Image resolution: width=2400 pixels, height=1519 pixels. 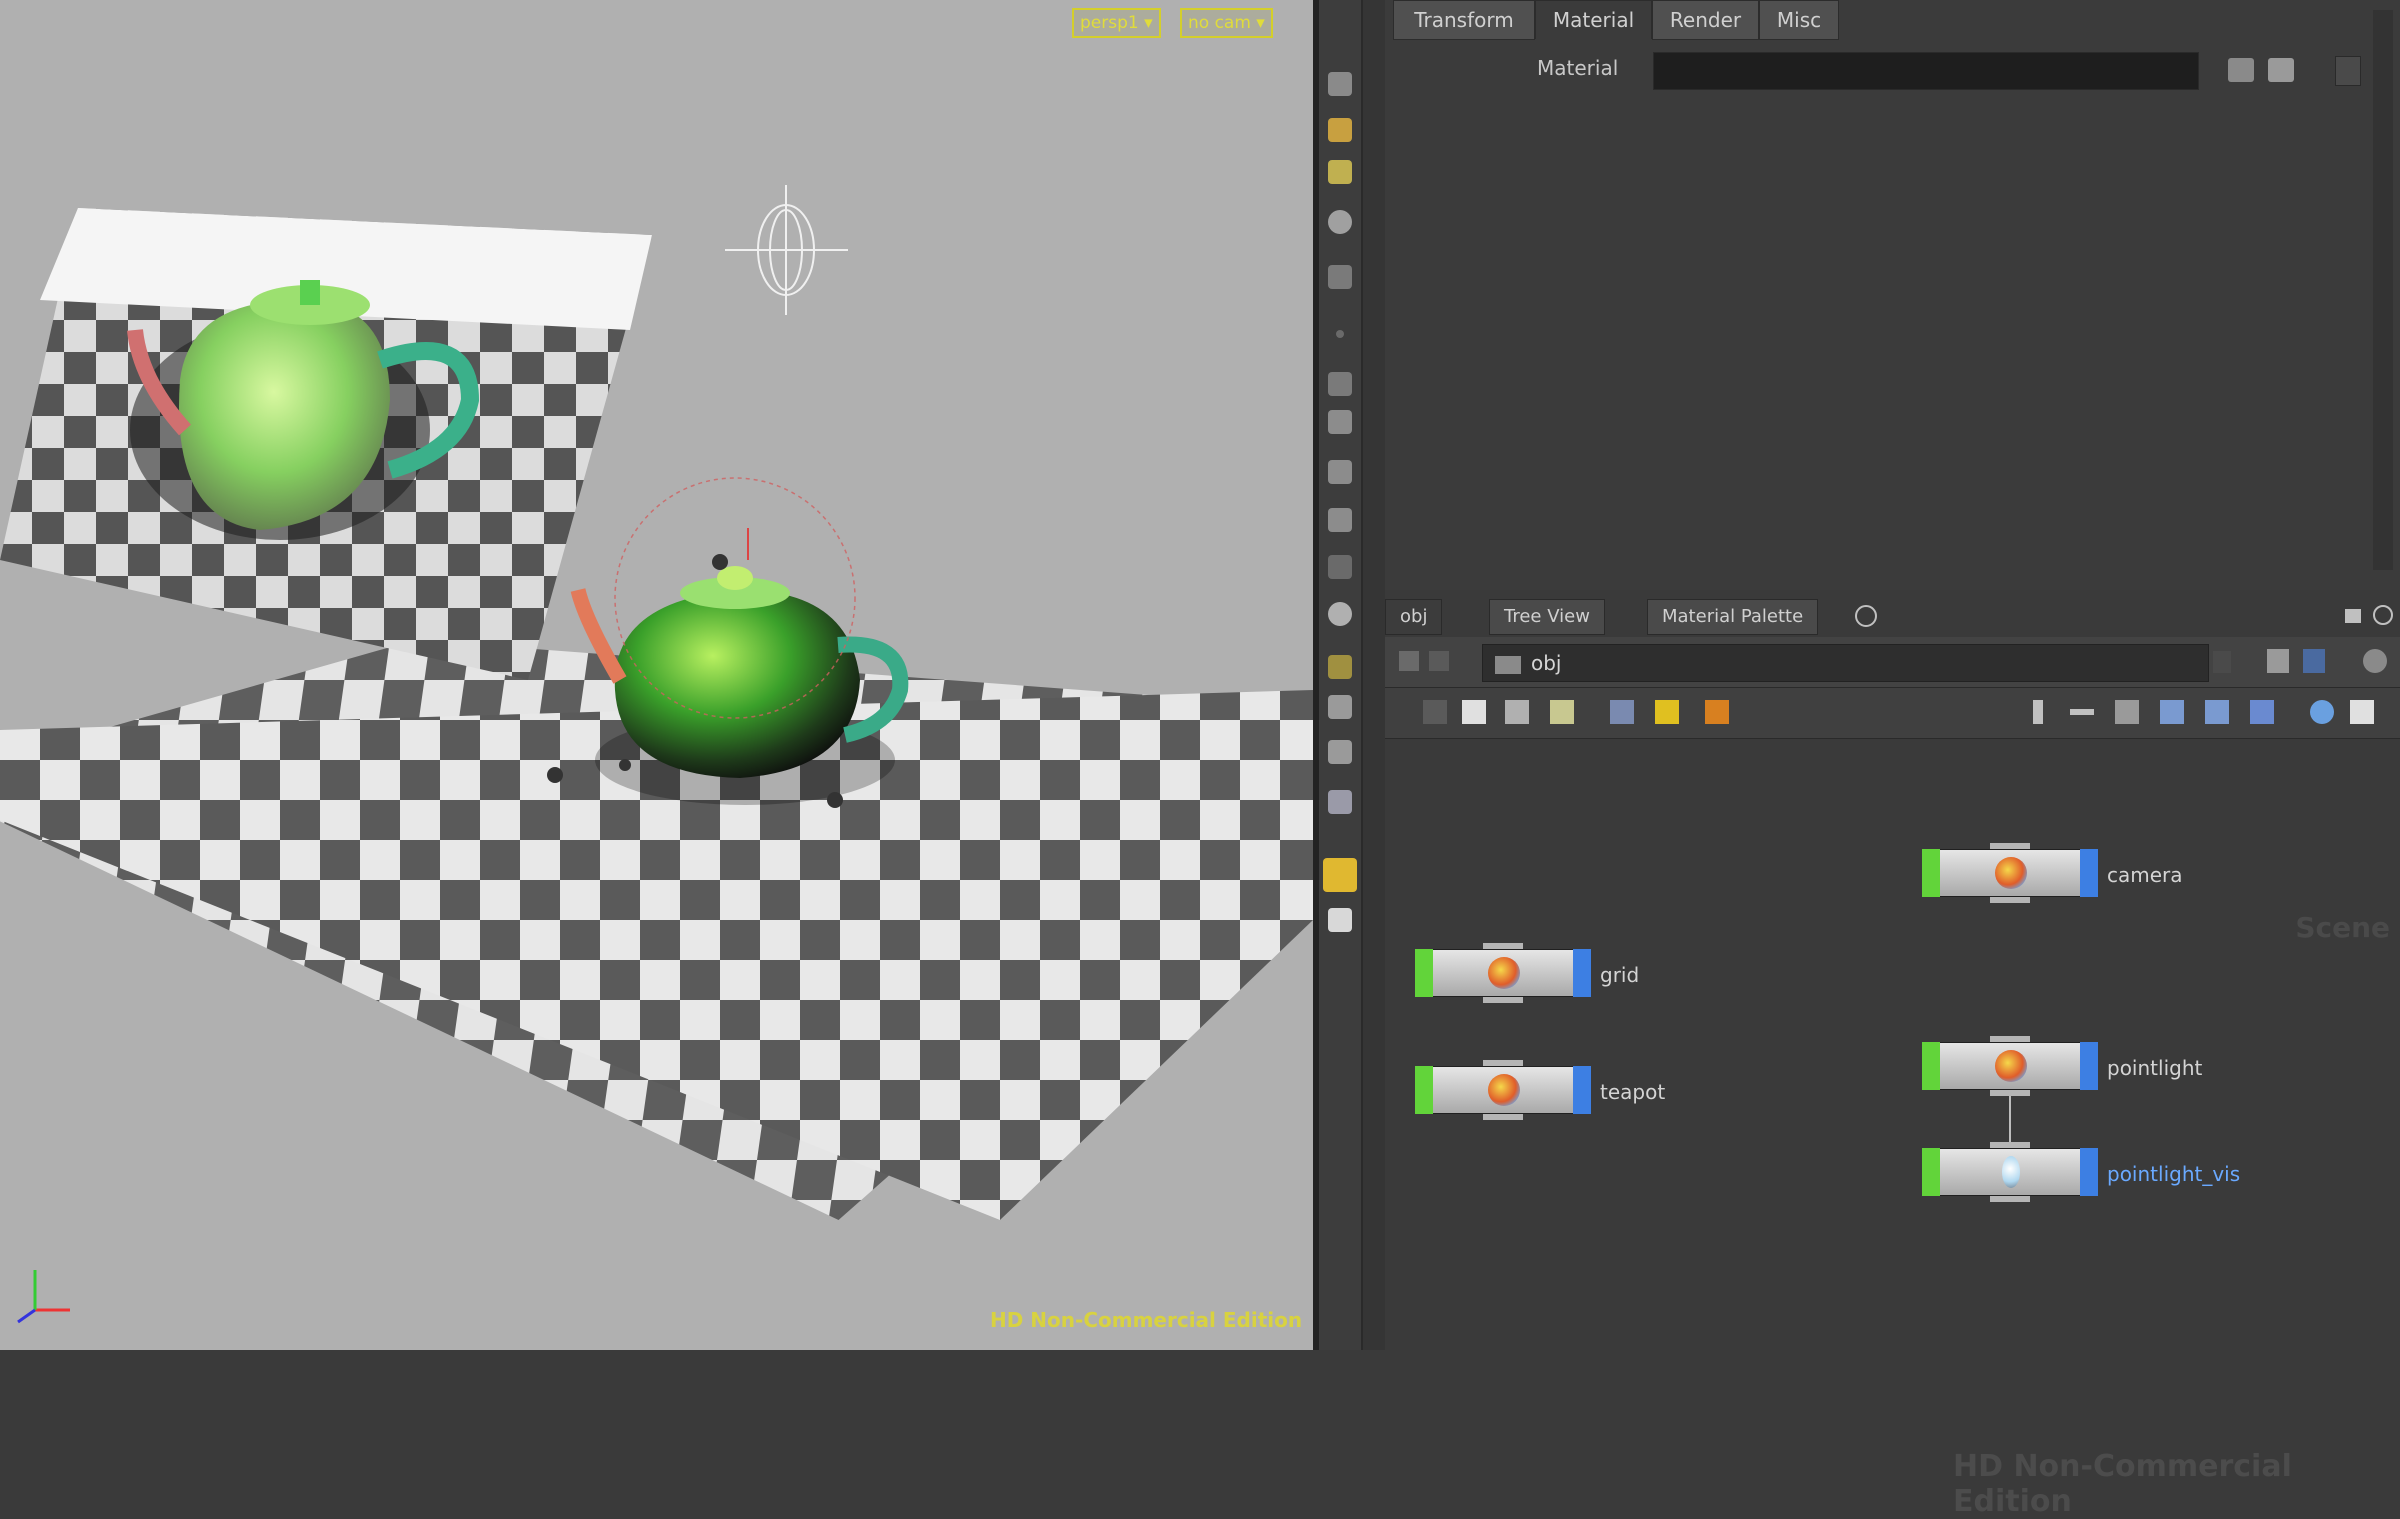 What do you see at coordinates (1926, 71) in the screenshot?
I see `material-field` at bounding box center [1926, 71].